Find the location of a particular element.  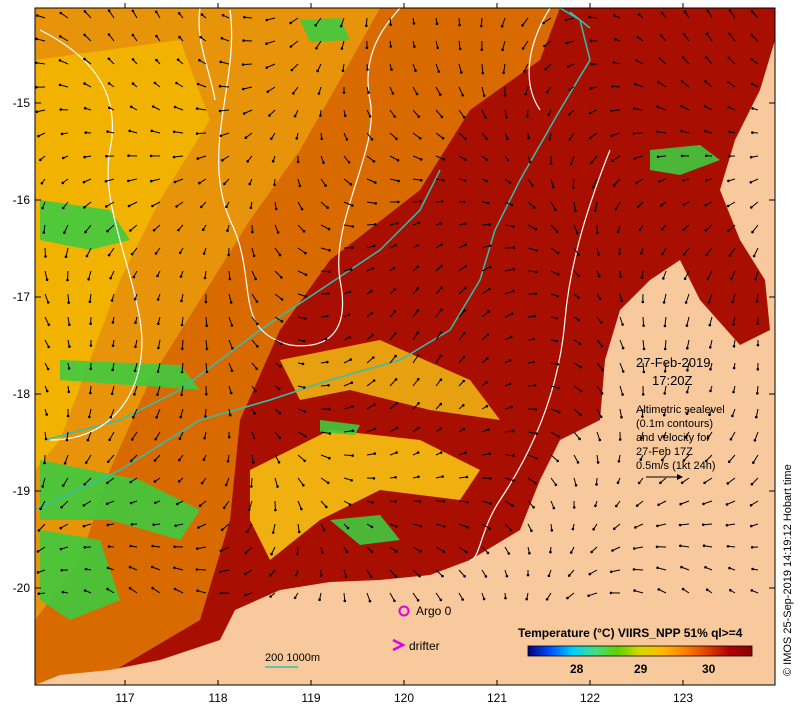

x-tick-label: 123 is located at coordinates (683, 698).